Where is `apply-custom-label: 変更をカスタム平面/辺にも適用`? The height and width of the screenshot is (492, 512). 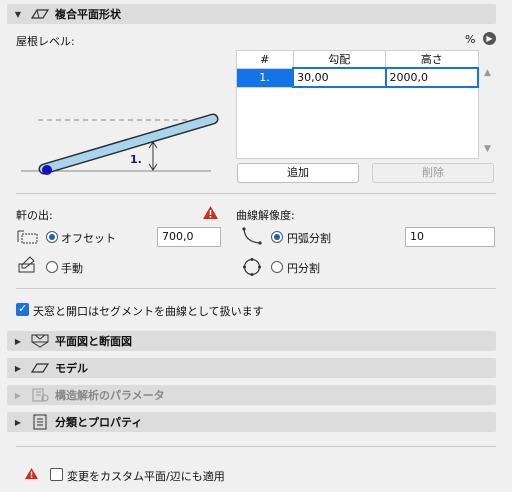
apply-custom-label: 変更をカスタム平面/辺にも適用 is located at coordinates (146, 476).